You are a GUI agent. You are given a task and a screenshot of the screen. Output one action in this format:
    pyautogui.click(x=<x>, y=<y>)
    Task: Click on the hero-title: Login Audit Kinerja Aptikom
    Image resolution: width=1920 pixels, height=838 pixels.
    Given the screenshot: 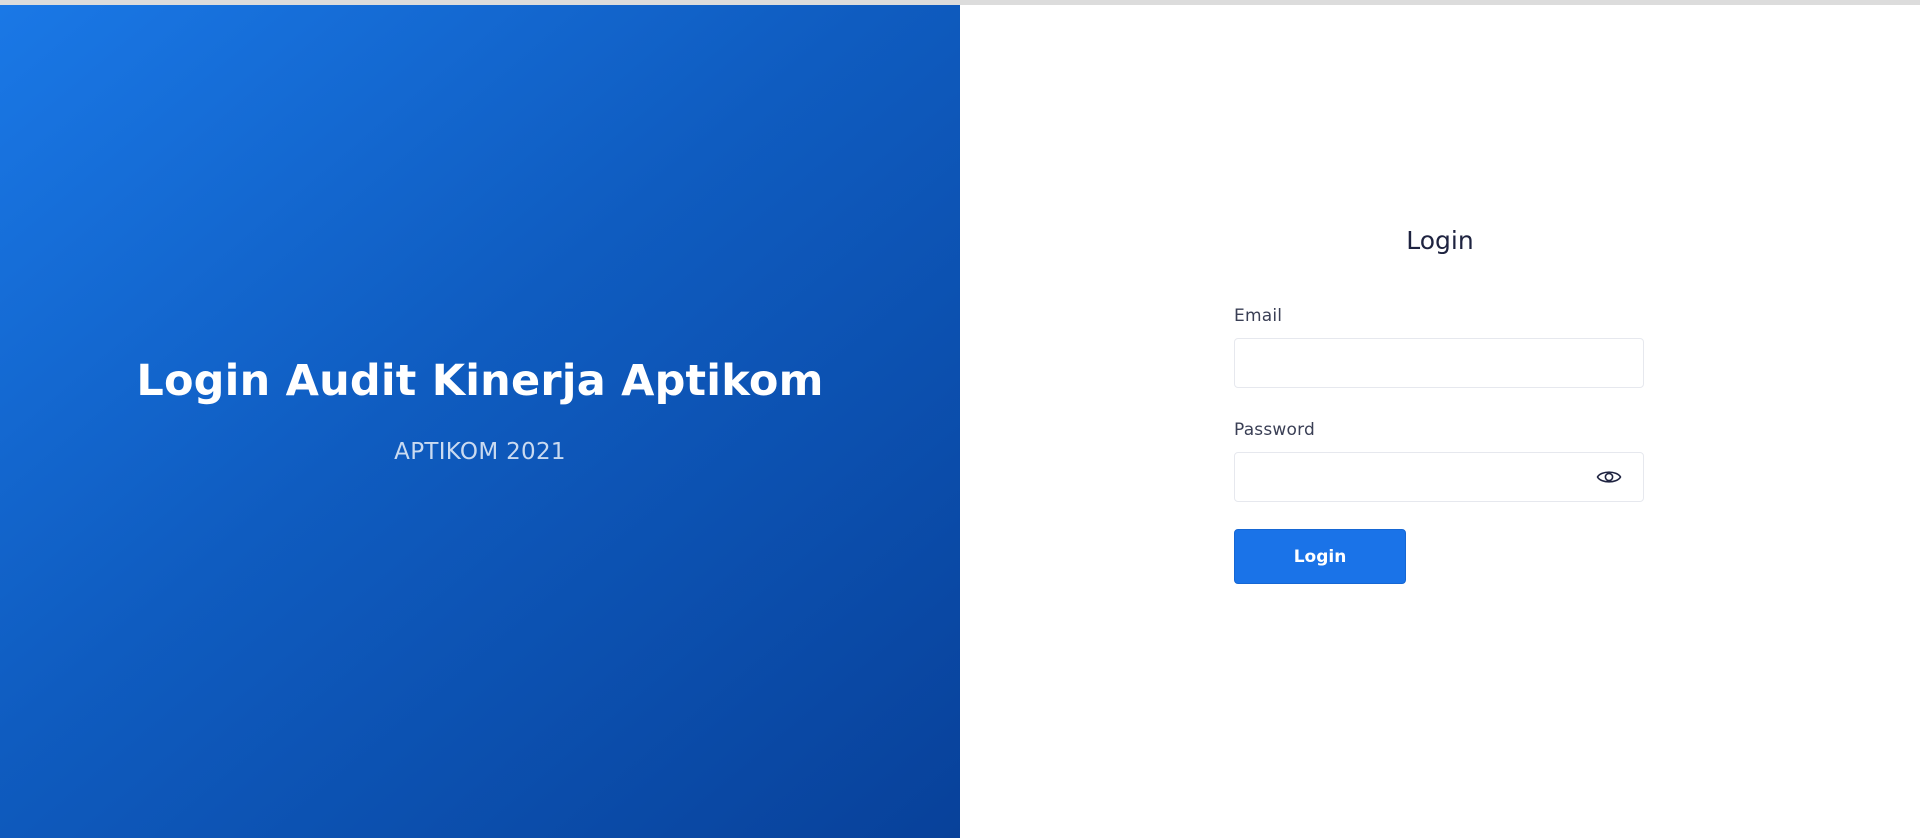 What is the action you would take?
    pyautogui.click(x=480, y=381)
    